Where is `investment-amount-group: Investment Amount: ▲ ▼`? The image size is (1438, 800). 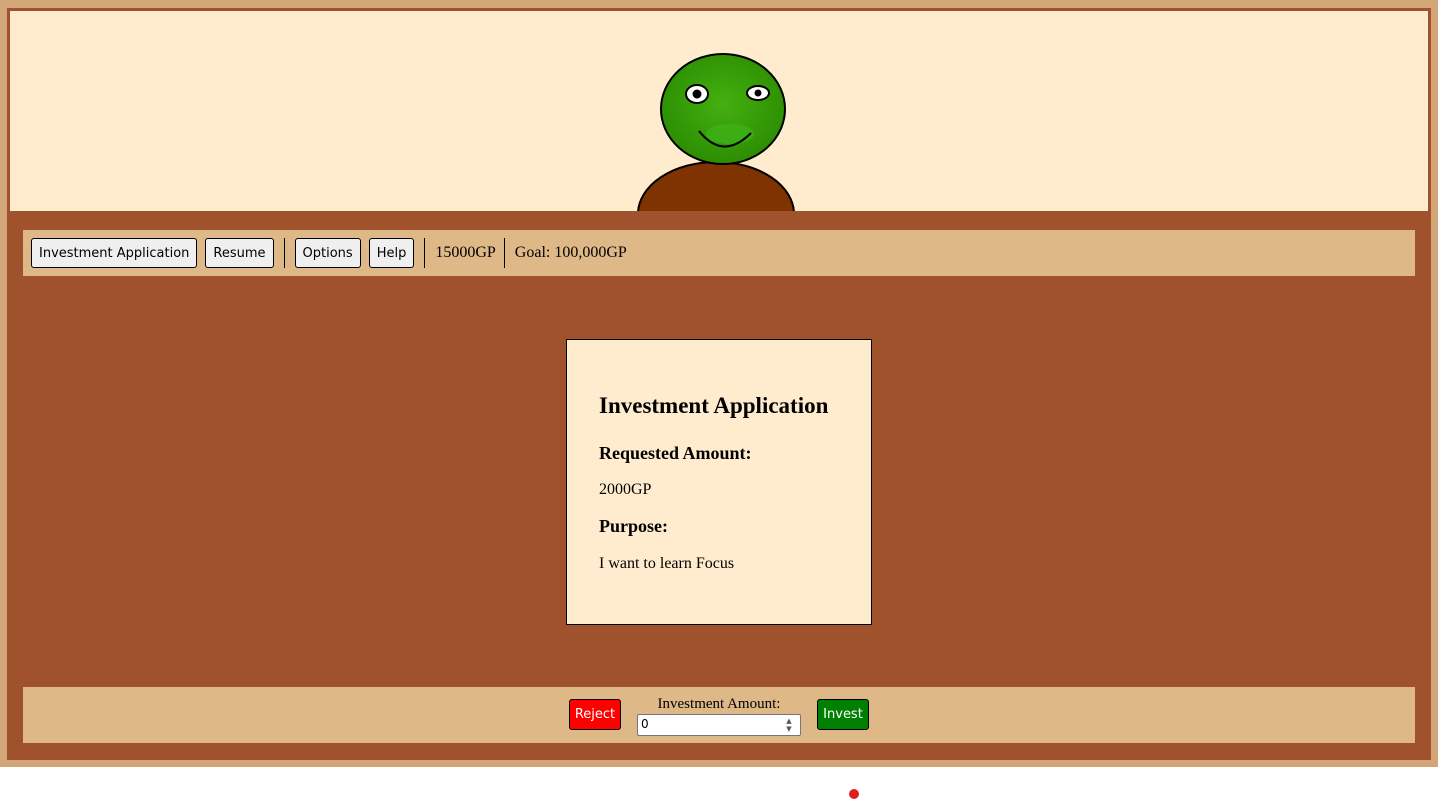
investment-amount-group: Investment Amount: ▲ ▼ is located at coordinates (719, 715).